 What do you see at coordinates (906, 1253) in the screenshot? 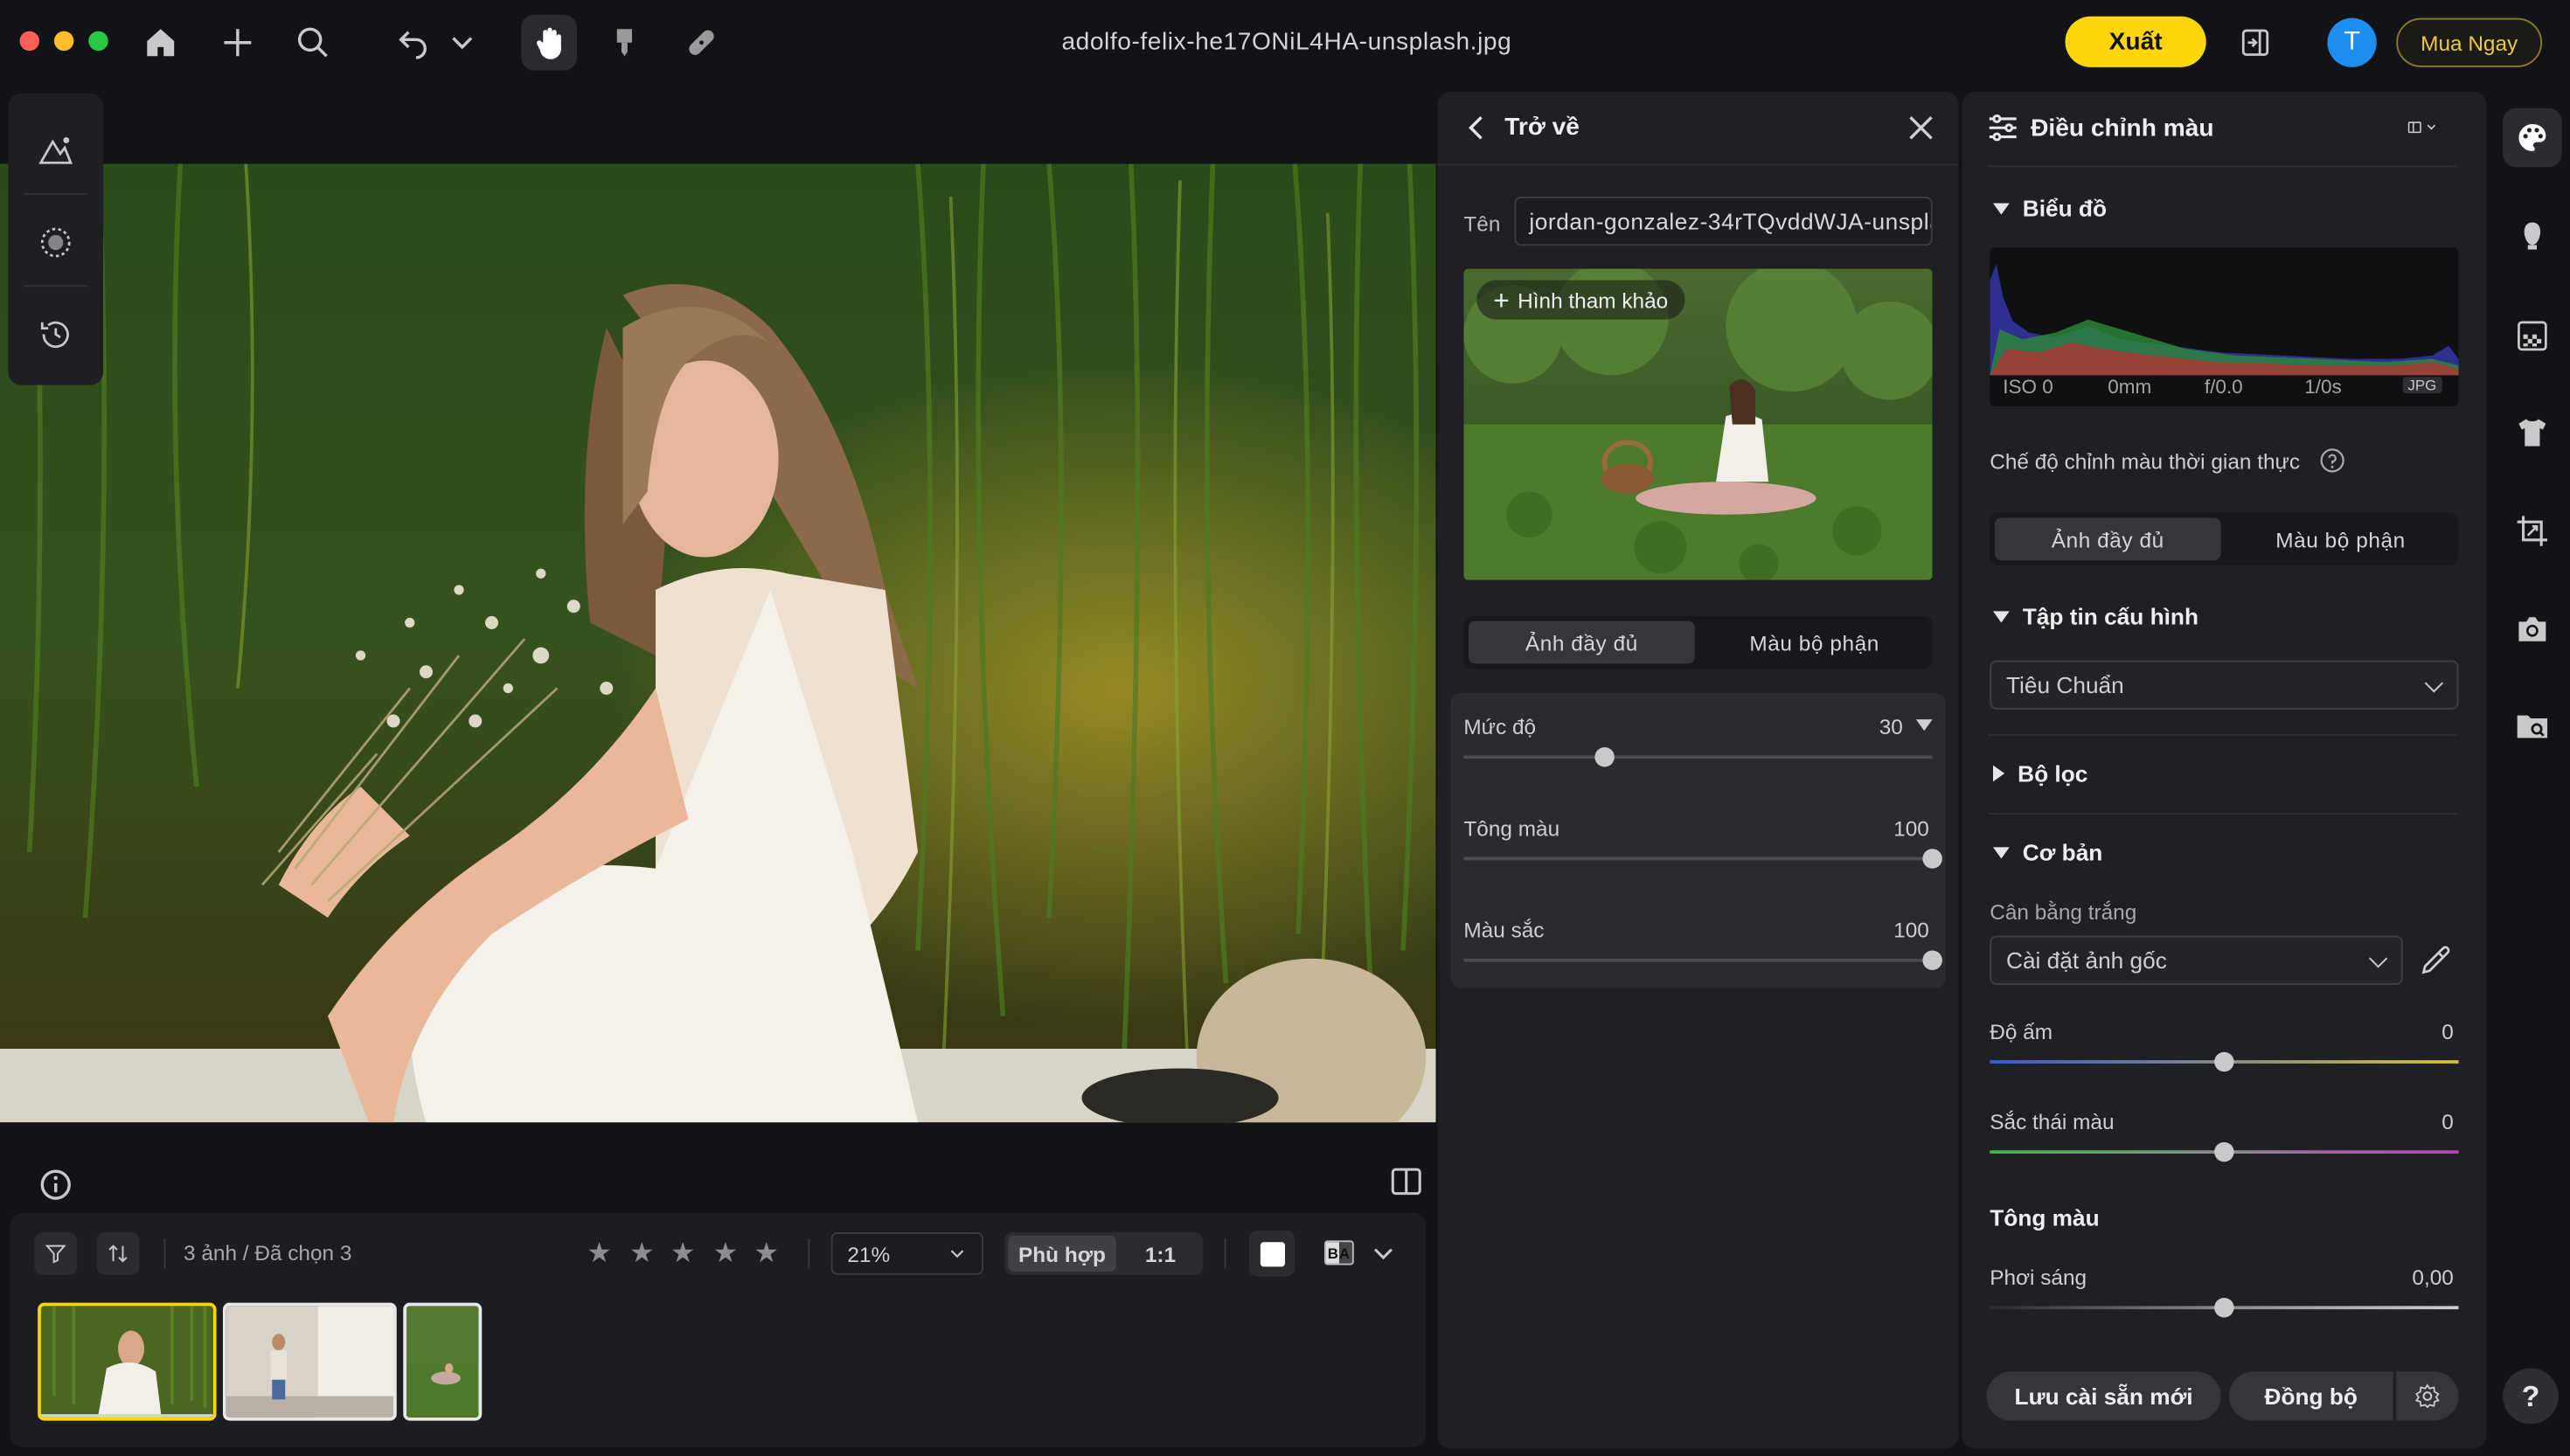
I see `zoom-select: 21%` at bounding box center [906, 1253].